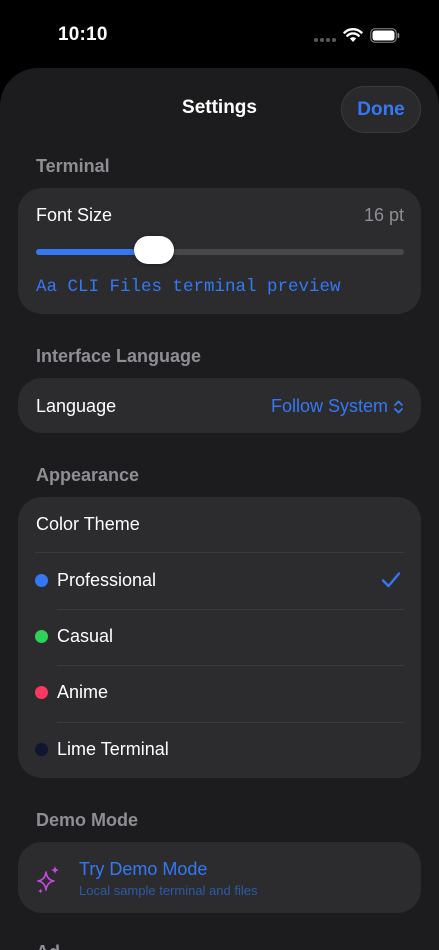  Describe the element at coordinates (329, 406) in the screenshot. I see `language-value: Follow System` at that location.